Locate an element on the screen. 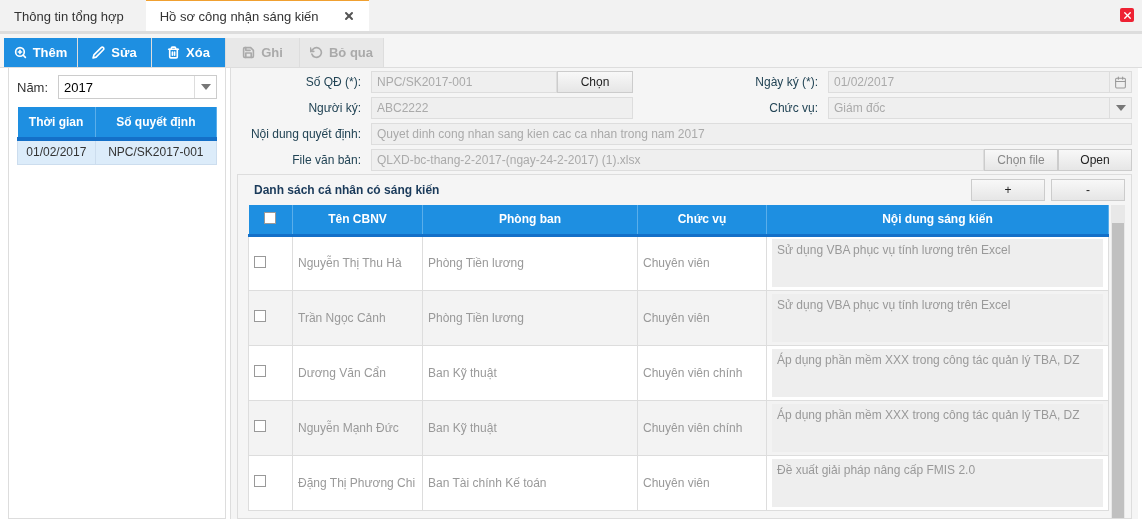 This screenshot has height=519, width=1142. toolbar-button: Sửa is located at coordinates (115, 52).